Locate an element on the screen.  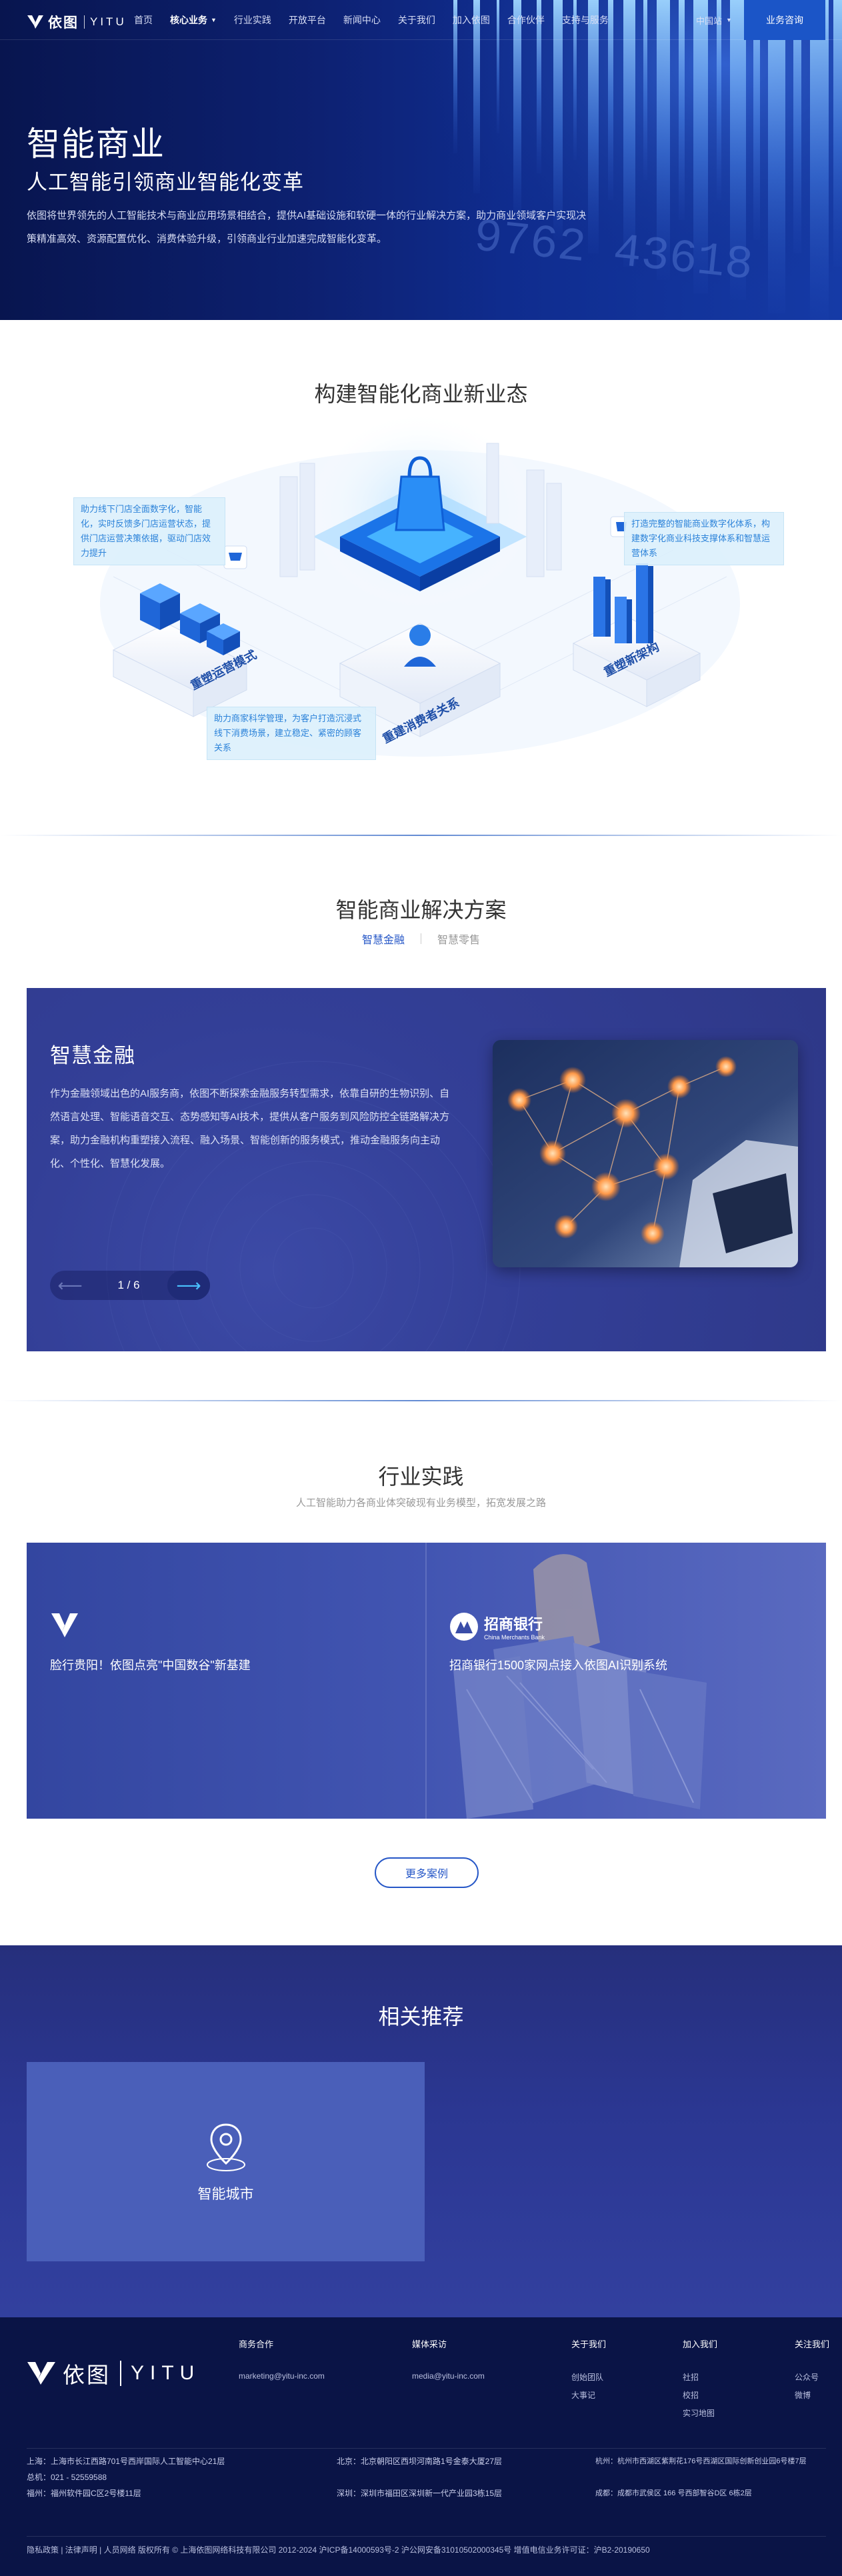
footer-link-milestones: 大事记 is located at coordinates (588, 2395).